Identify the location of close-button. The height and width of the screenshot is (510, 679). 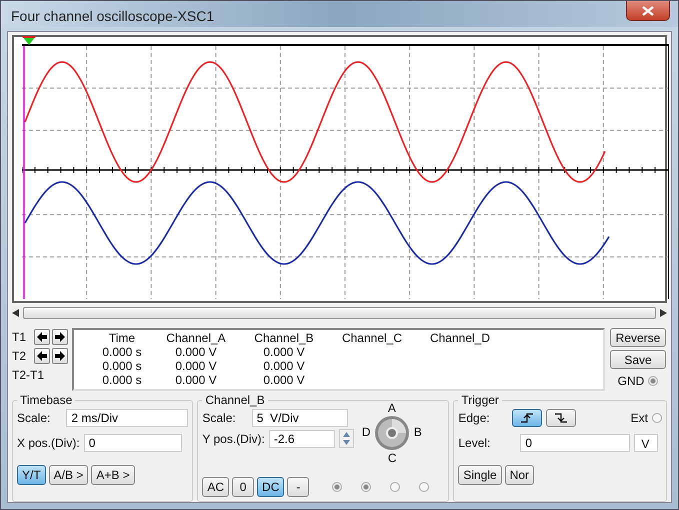
(648, 11).